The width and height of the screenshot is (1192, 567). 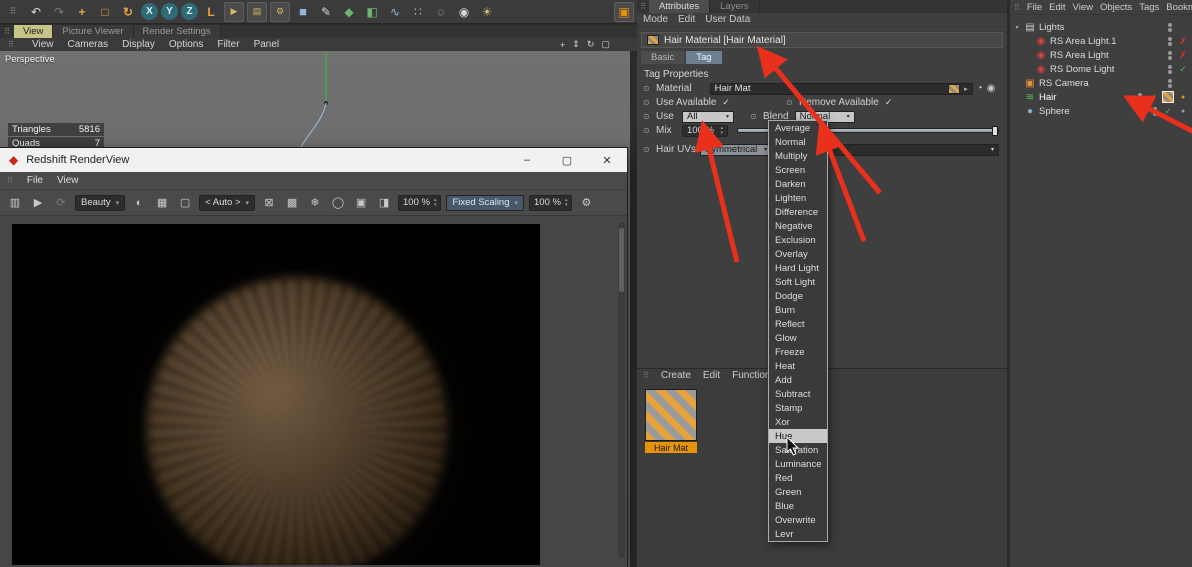 I want to click on blend-option: Overwrite, so click(x=798, y=520).